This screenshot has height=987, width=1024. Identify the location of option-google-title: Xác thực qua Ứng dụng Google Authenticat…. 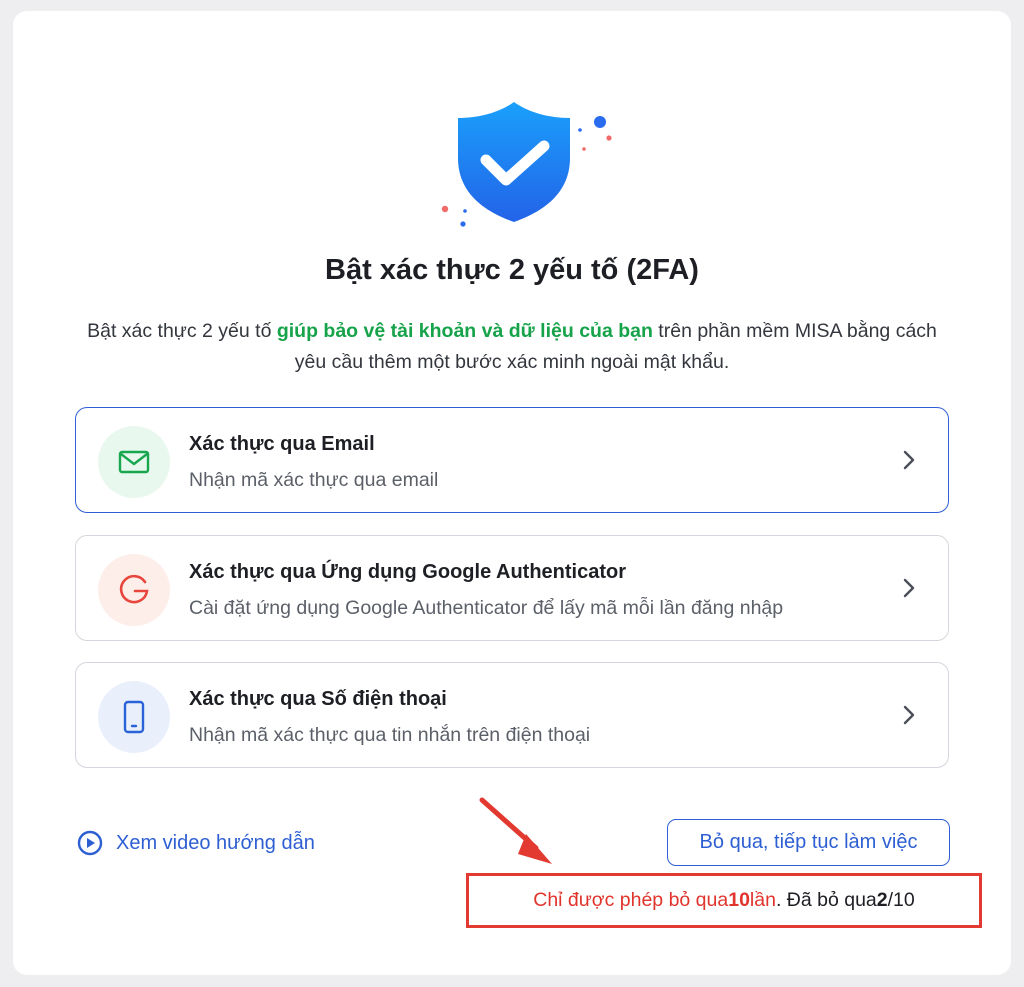
(408, 572).